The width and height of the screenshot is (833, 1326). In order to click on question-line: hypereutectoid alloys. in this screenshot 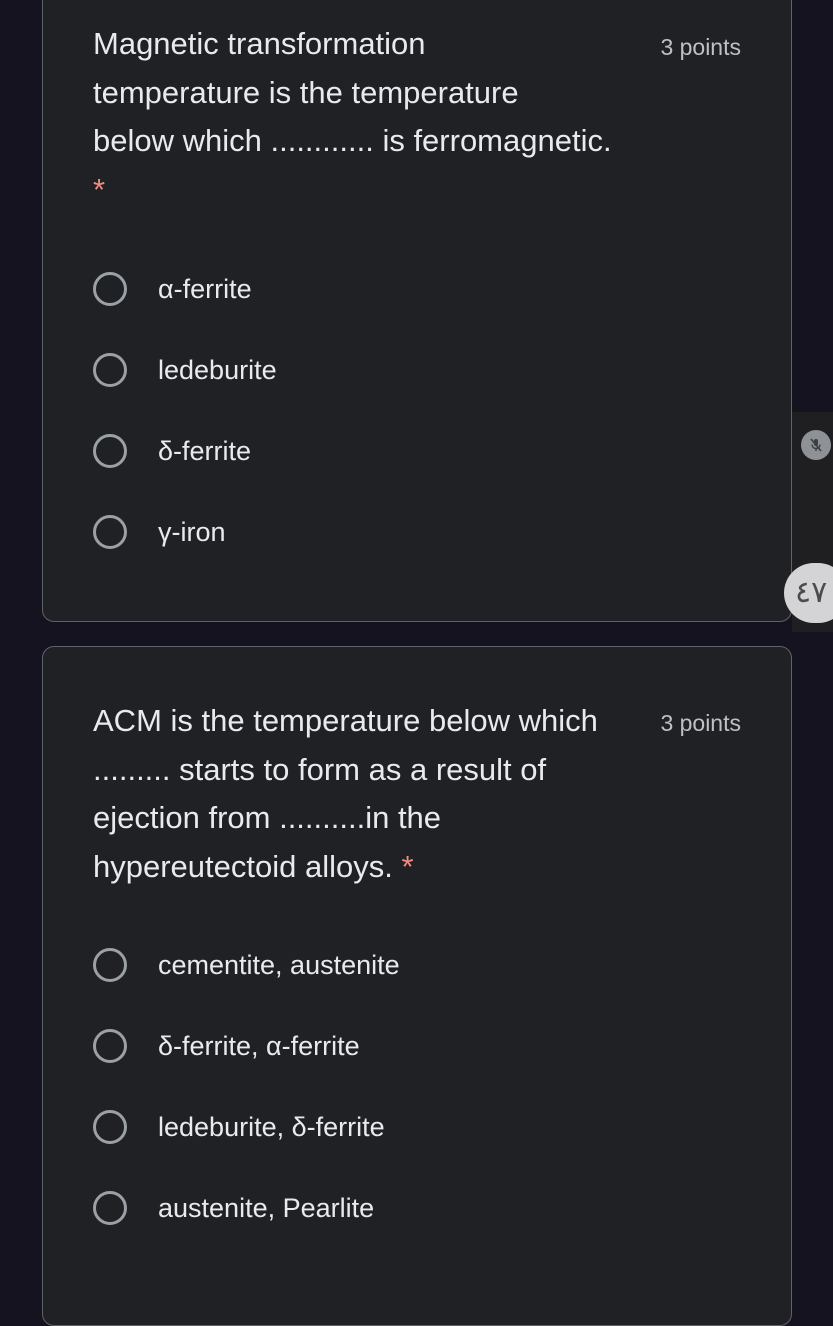, I will do `click(243, 866)`.